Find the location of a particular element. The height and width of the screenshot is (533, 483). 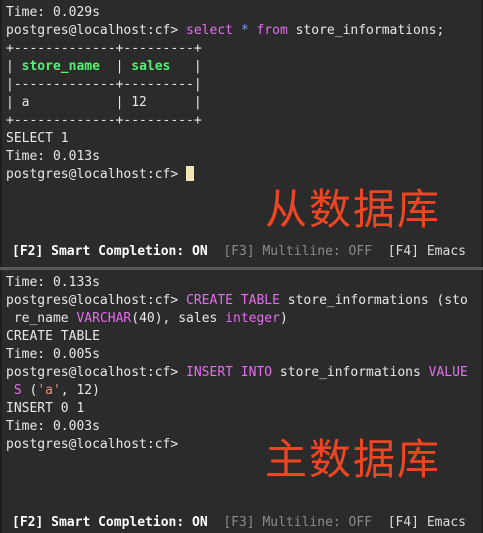

insert-line-continued: S ('a', 12) is located at coordinates (242, 391).